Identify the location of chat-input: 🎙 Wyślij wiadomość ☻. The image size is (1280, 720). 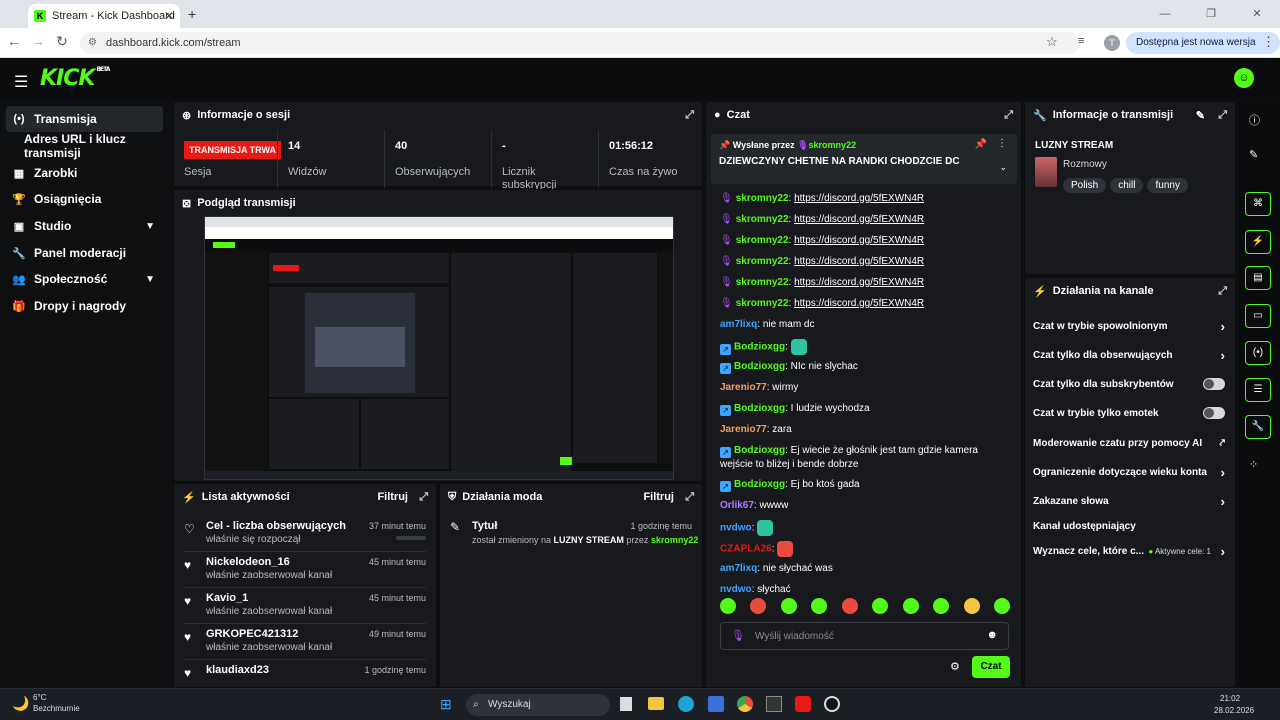
(864, 636).